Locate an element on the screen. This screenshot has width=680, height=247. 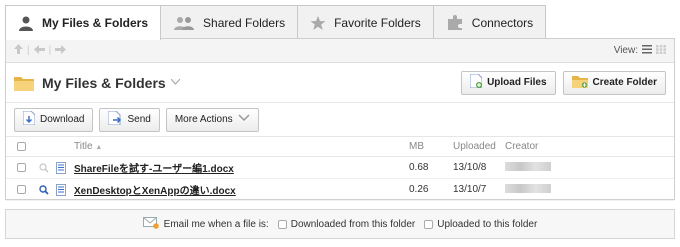
file-table-header: Title ▲ MB Uploaded Creator is located at coordinates (340, 147).